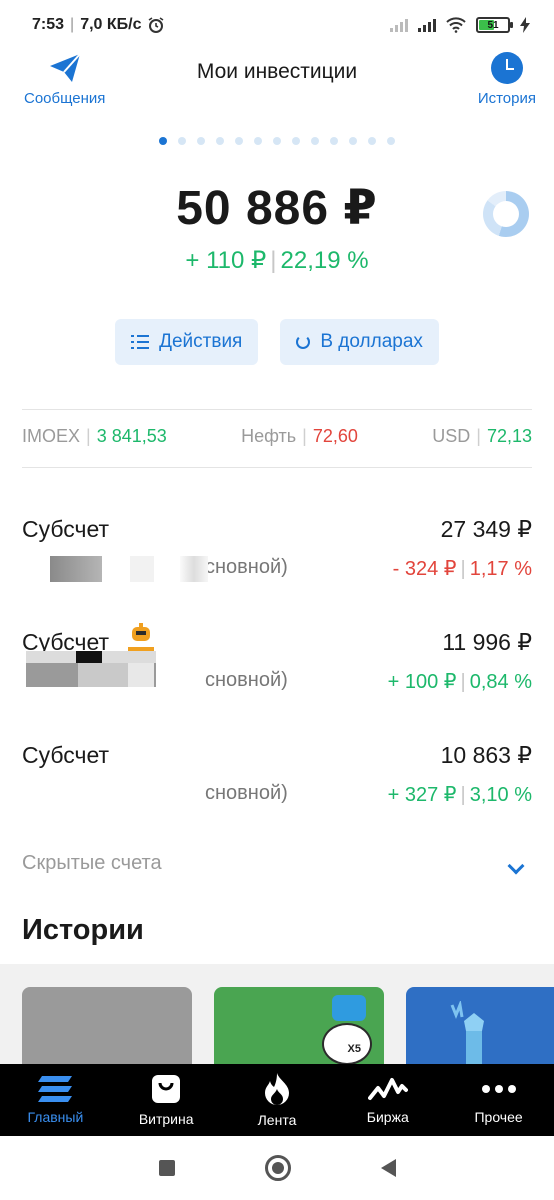 This screenshot has width=554, height=1200. I want to click on statue-of-liberty-icon, so click(467, 1032).